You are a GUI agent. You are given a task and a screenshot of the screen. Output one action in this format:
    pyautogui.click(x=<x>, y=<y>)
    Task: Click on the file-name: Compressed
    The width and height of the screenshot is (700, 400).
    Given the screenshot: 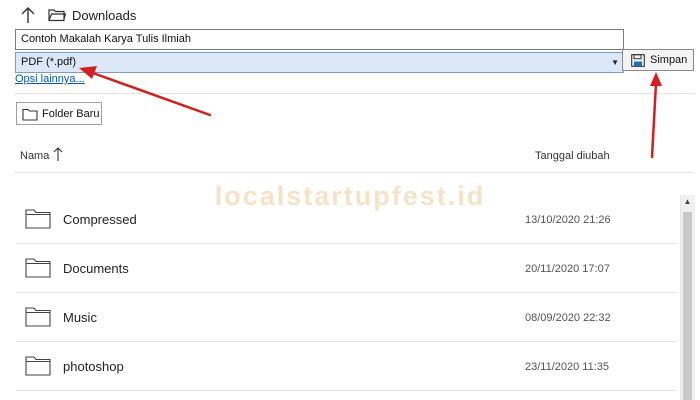 What is the action you would take?
    pyautogui.click(x=100, y=219)
    